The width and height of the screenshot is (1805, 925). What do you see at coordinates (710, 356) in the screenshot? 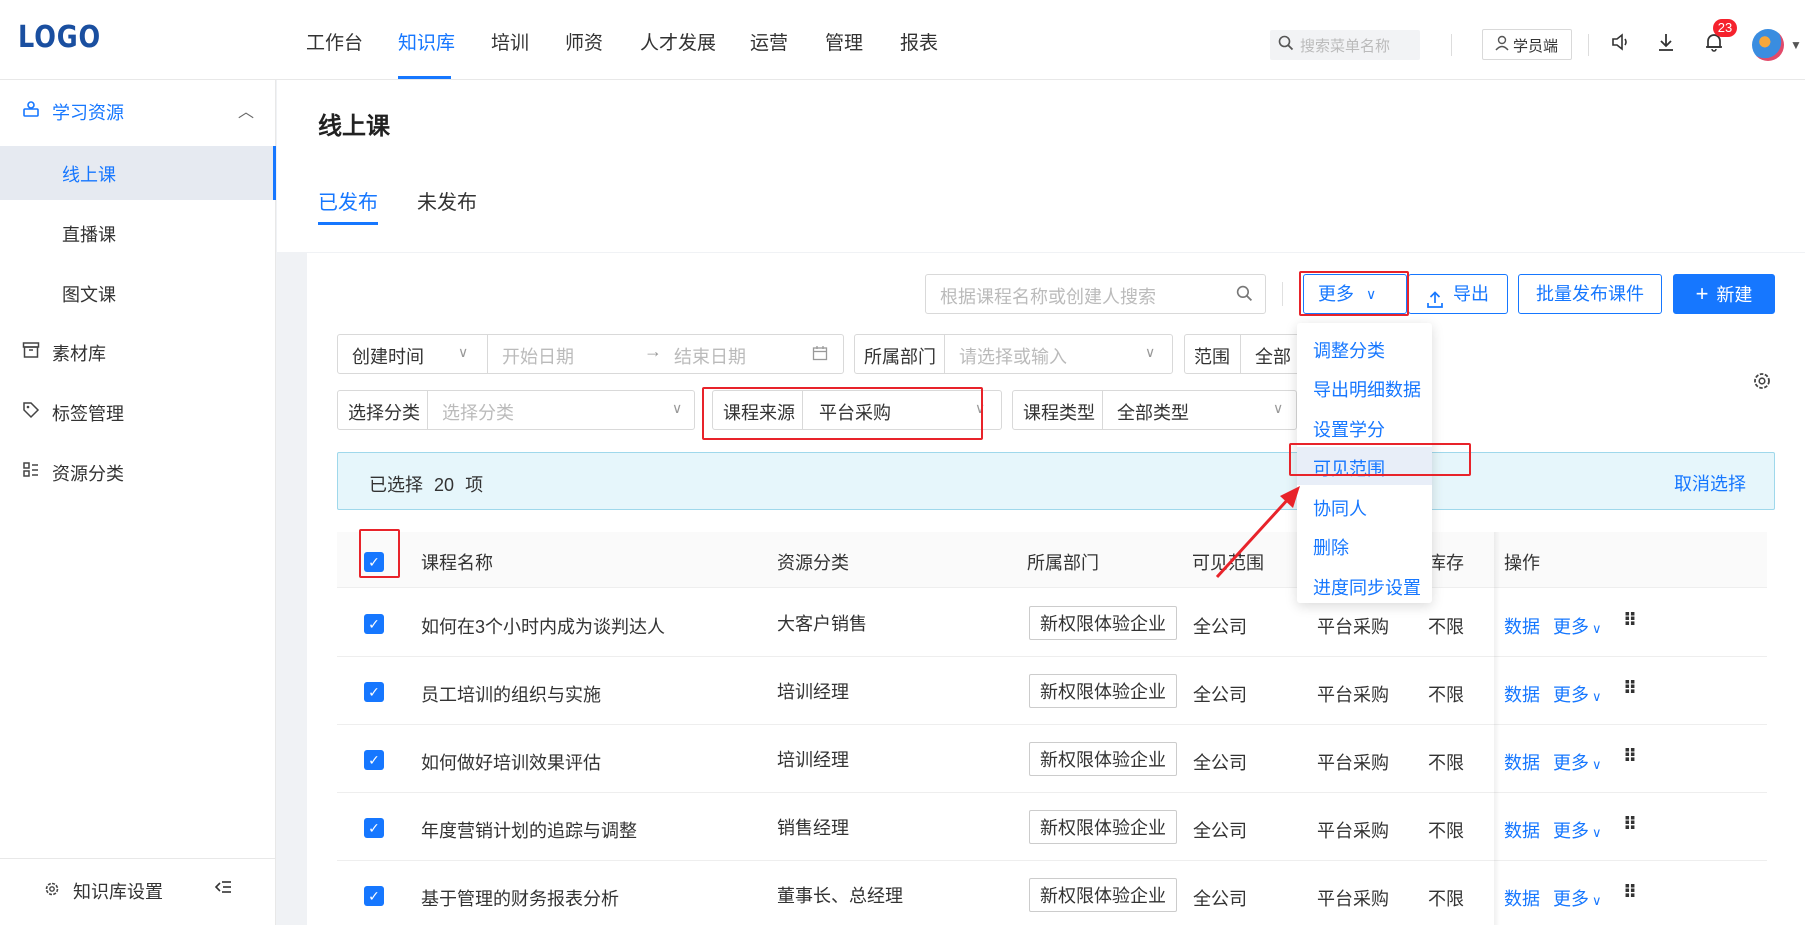
I see `end-date-input: 结束日期` at bounding box center [710, 356].